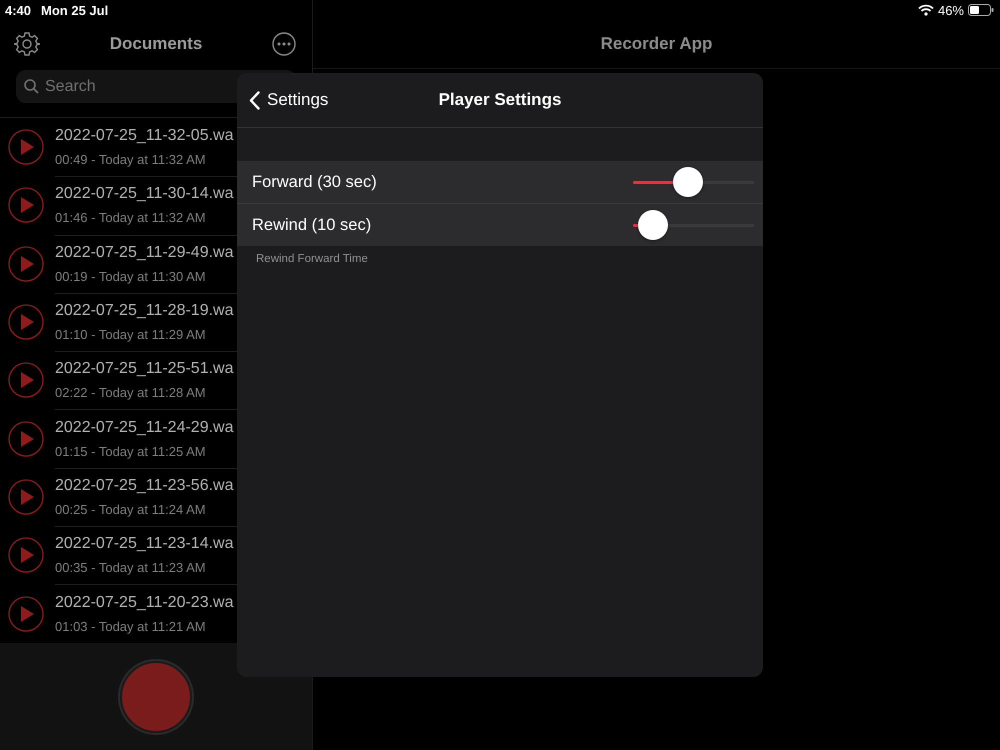 The width and height of the screenshot is (1000, 750). Describe the element at coordinates (74, 10) in the screenshot. I see `status-date: Mon 25 Jul` at that location.